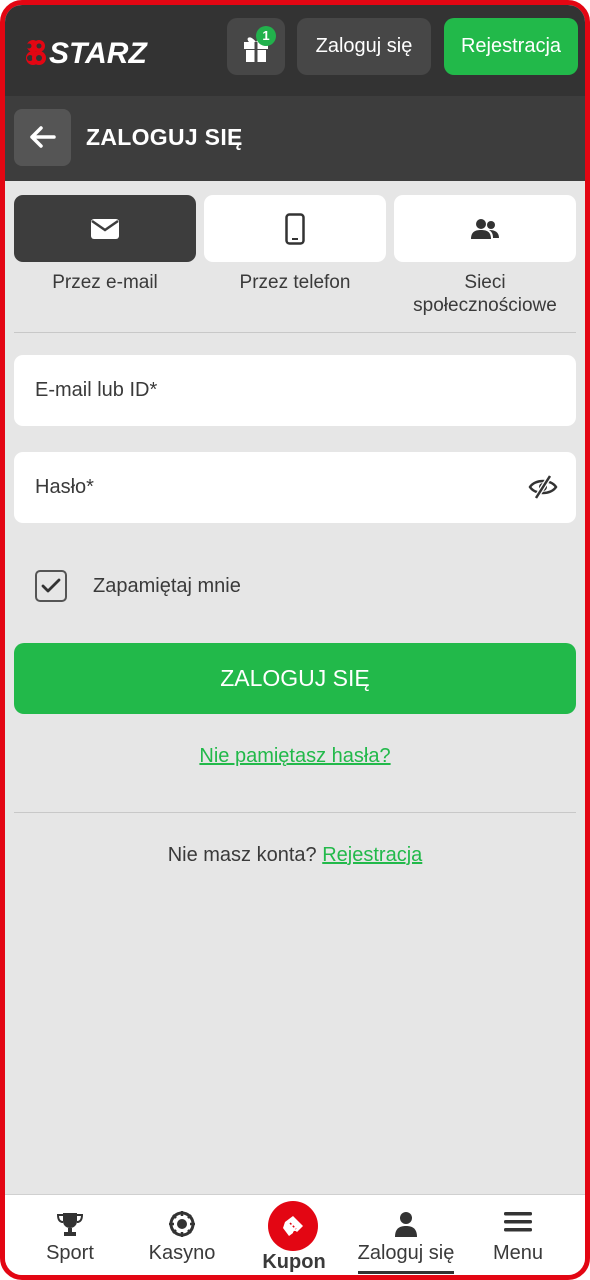 The image size is (590, 1280). I want to click on phone-icon, so click(295, 228).